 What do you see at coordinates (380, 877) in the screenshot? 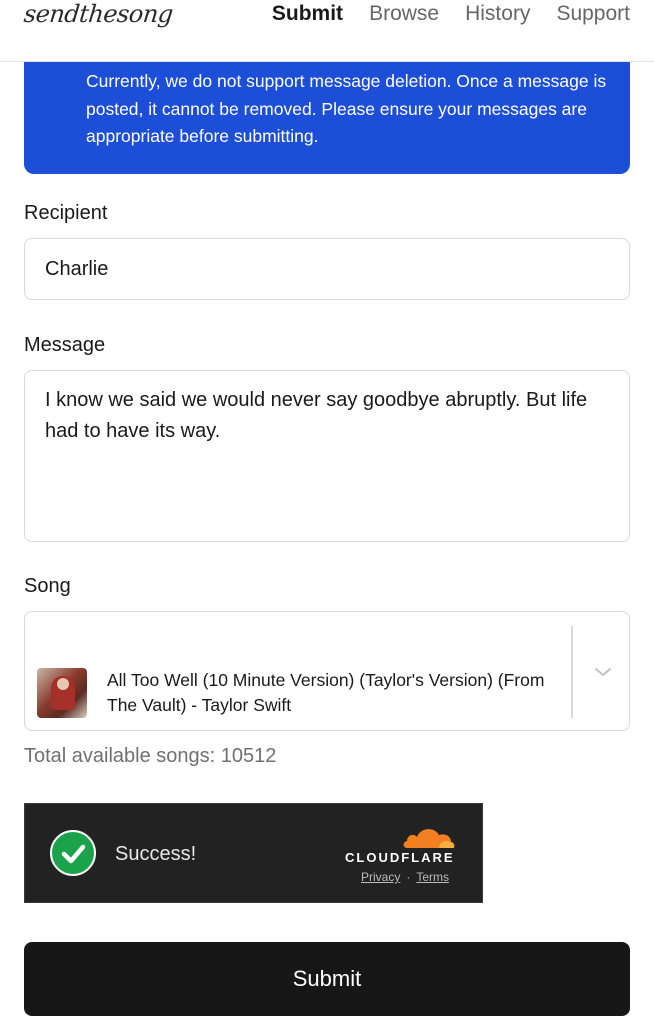
I see `privacy-link: Privacy` at bounding box center [380, 877].